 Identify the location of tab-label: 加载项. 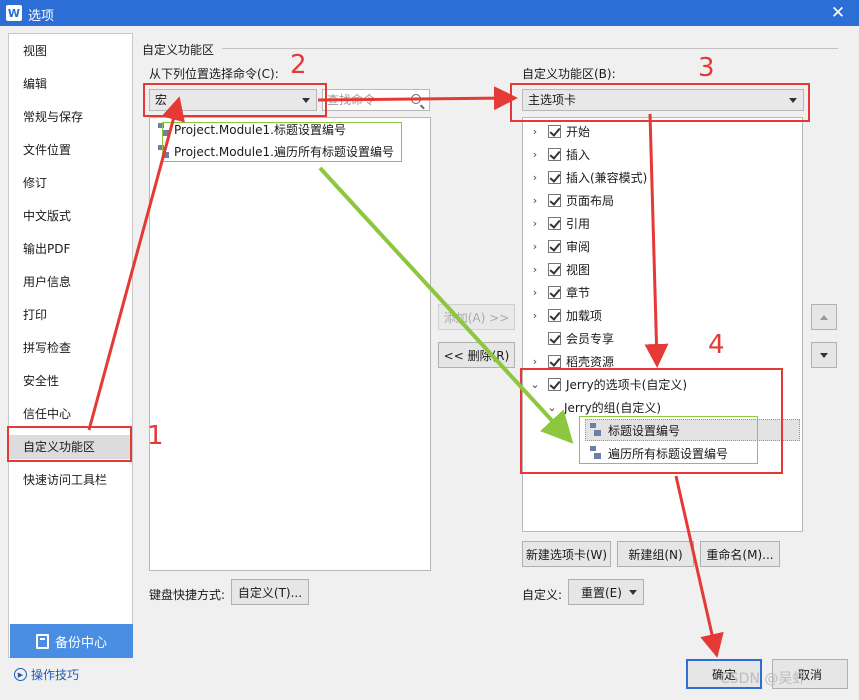
(584, 315).